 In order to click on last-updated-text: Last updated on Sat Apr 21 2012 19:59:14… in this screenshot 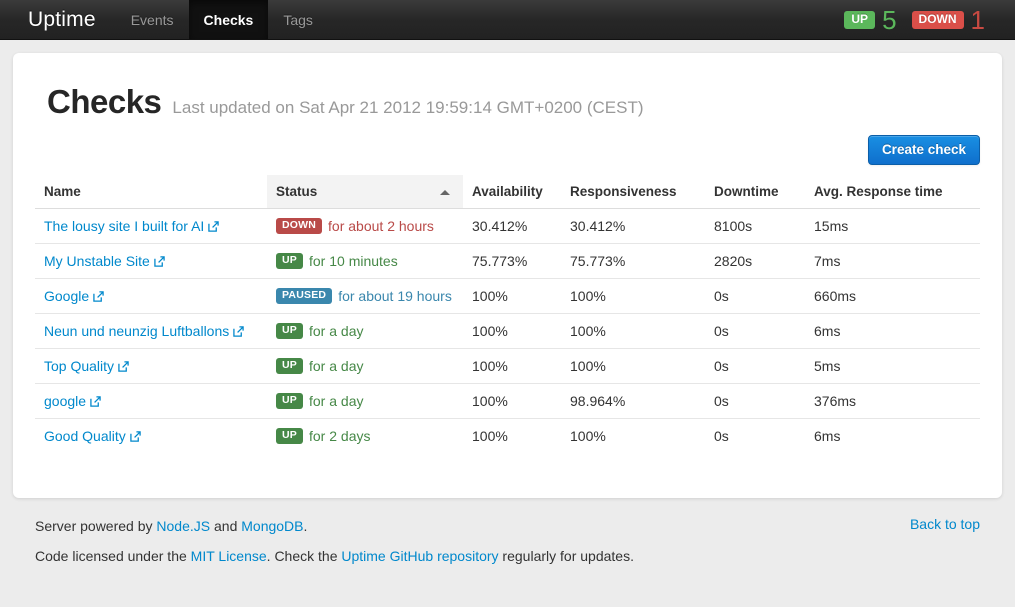, I will do `click(408, 107)`.